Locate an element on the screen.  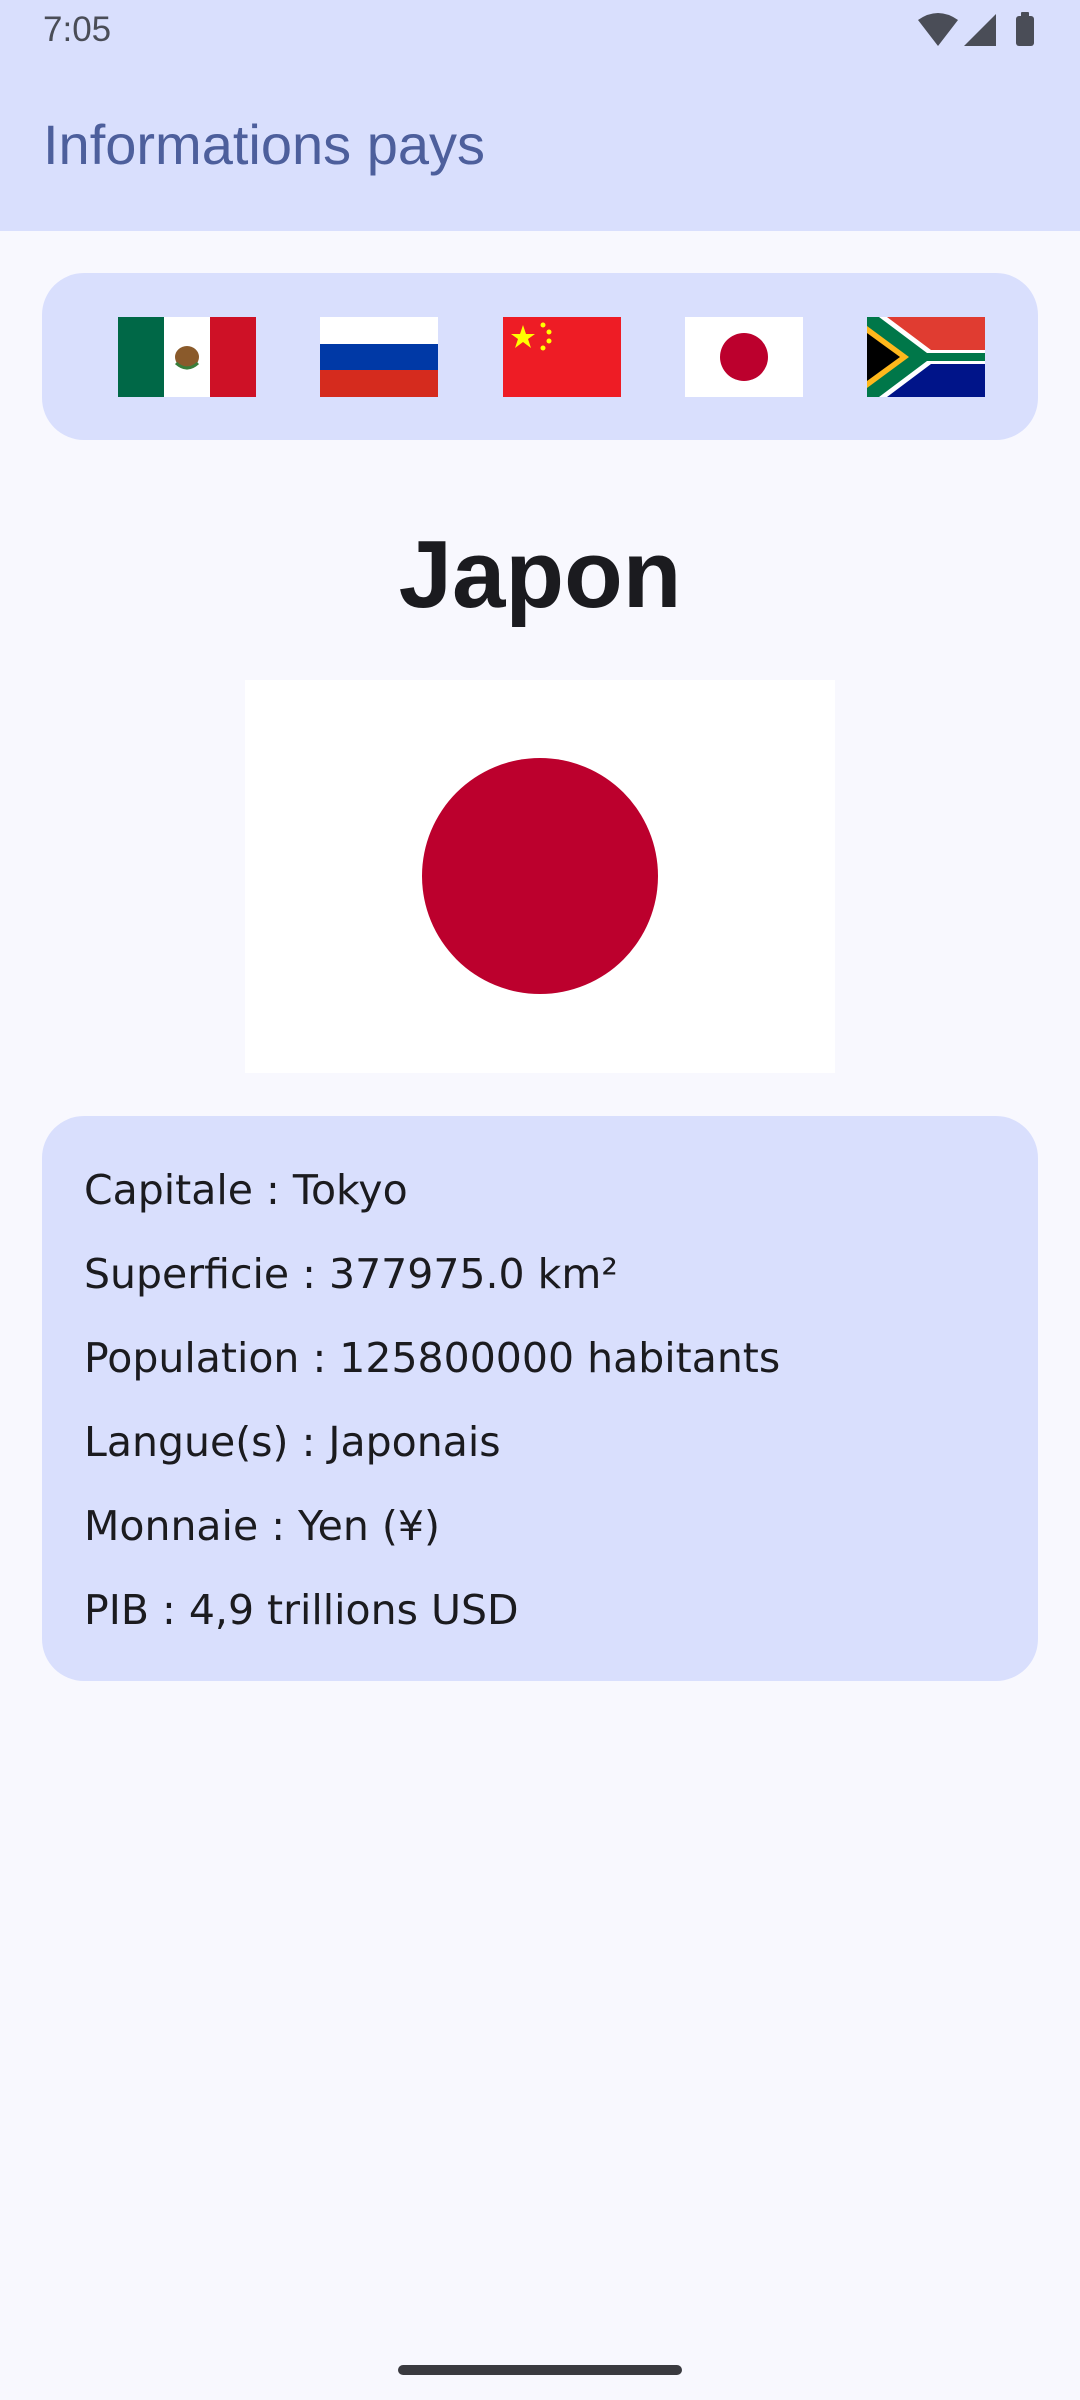
battery-icon is located at coordinates (1025, 29).